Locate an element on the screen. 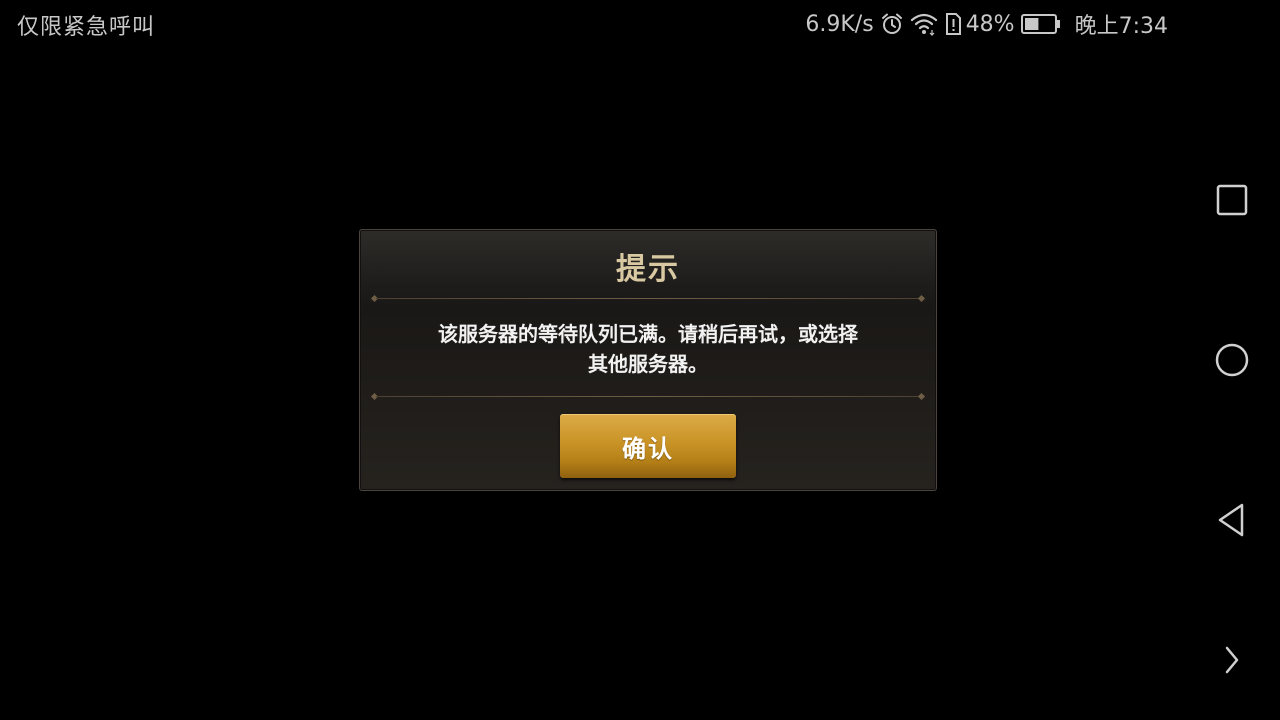 Image resolution: width=1280 pixels, height=720 pixels. dialog-title: 提示 is located at coordinates (648, 269).